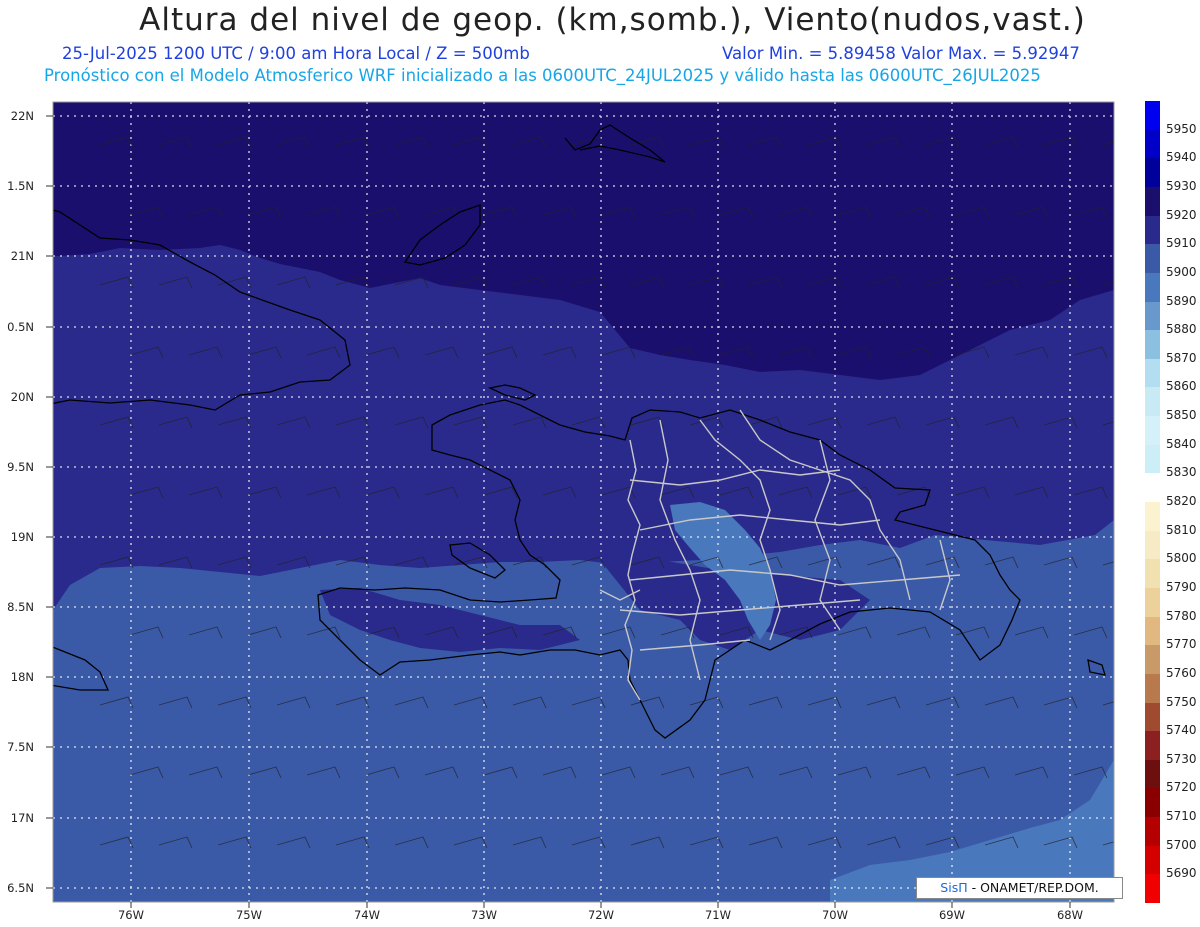 This screenshot has width=1200, height=927. Describe the element at coordinates (1181, 157) in the screenshot. I see `colorbar-label: 5940` at that location.